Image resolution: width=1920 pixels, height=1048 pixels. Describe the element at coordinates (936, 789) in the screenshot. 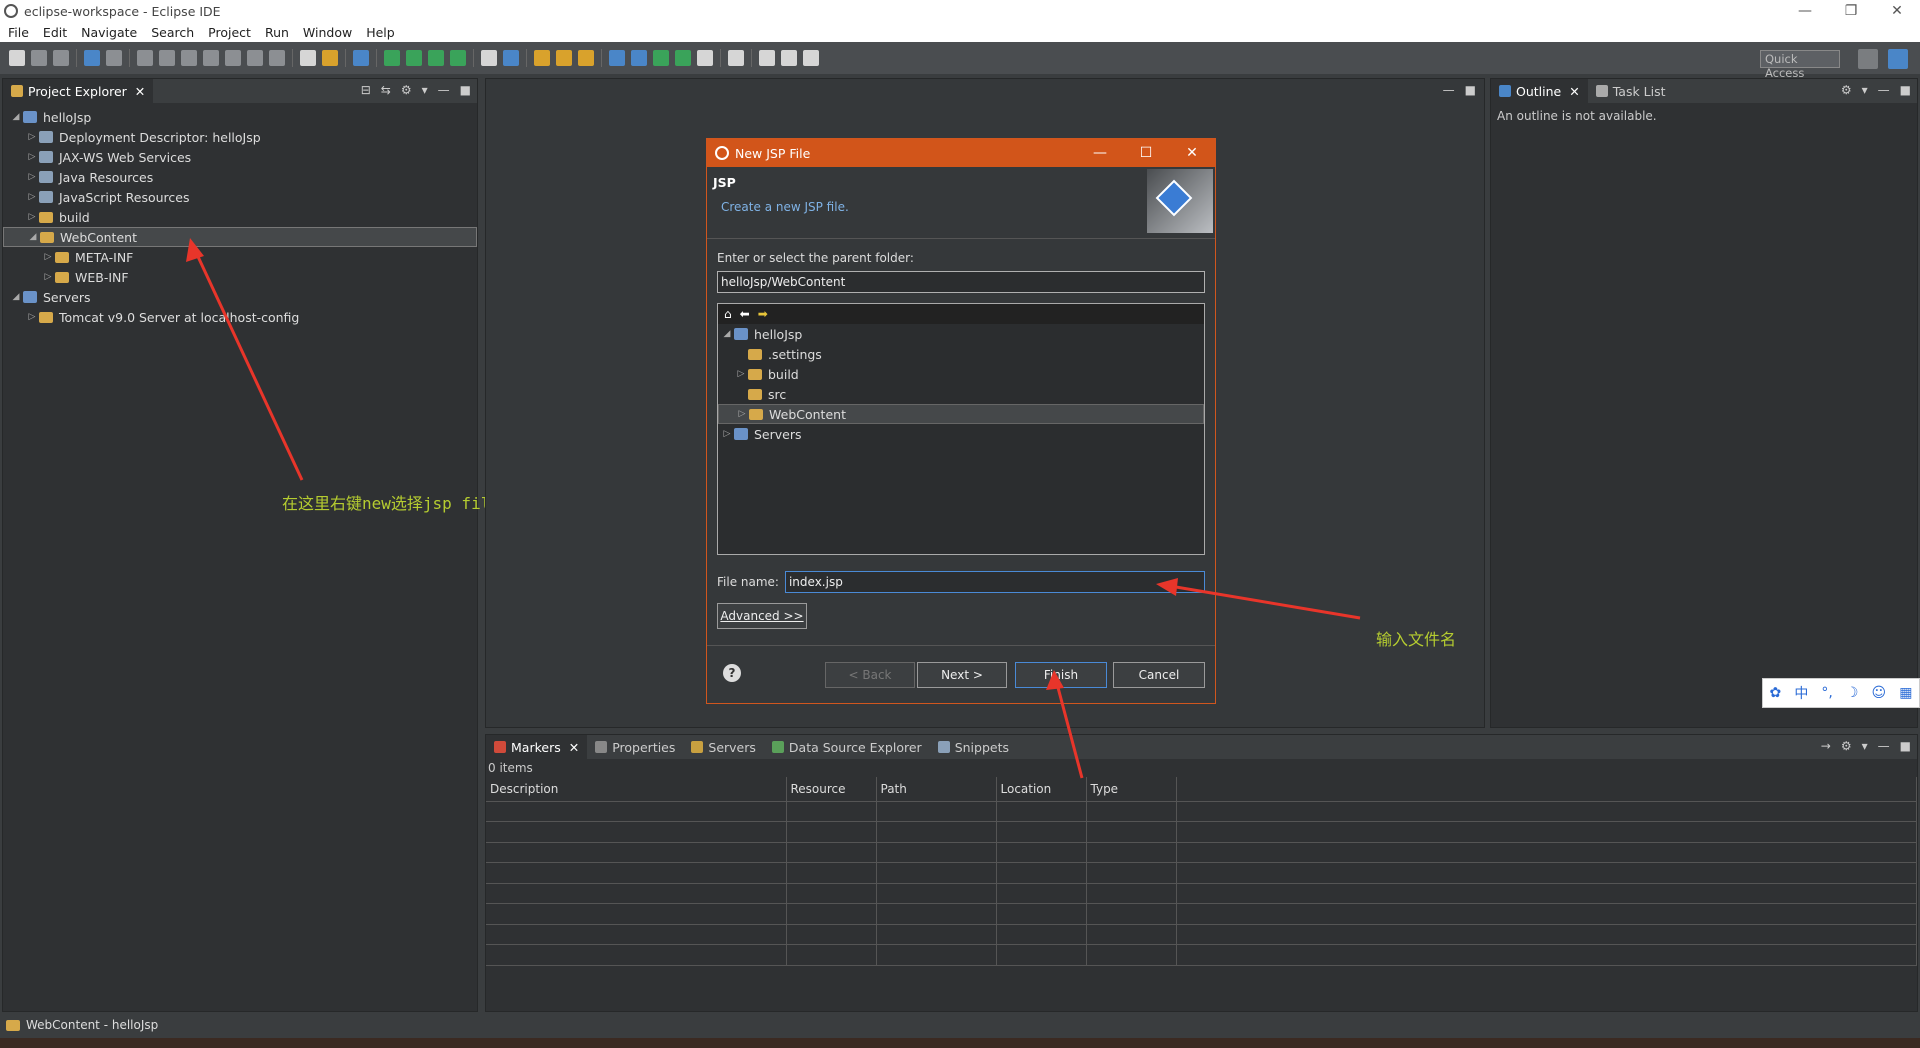

I see `column-header: Path` at that location.